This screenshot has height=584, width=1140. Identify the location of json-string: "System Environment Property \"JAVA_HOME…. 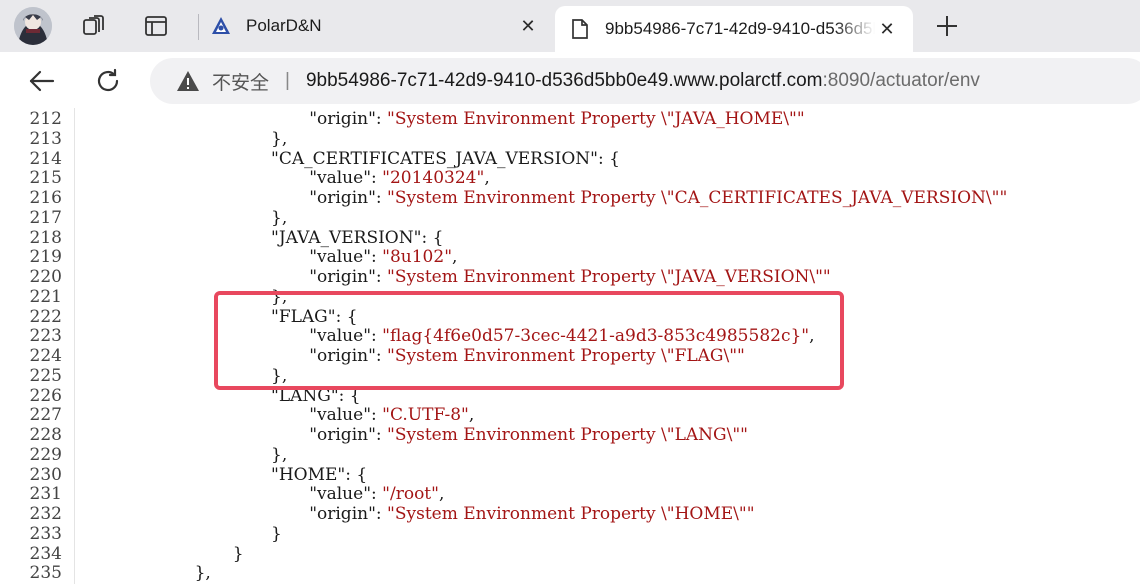
(596, 119).